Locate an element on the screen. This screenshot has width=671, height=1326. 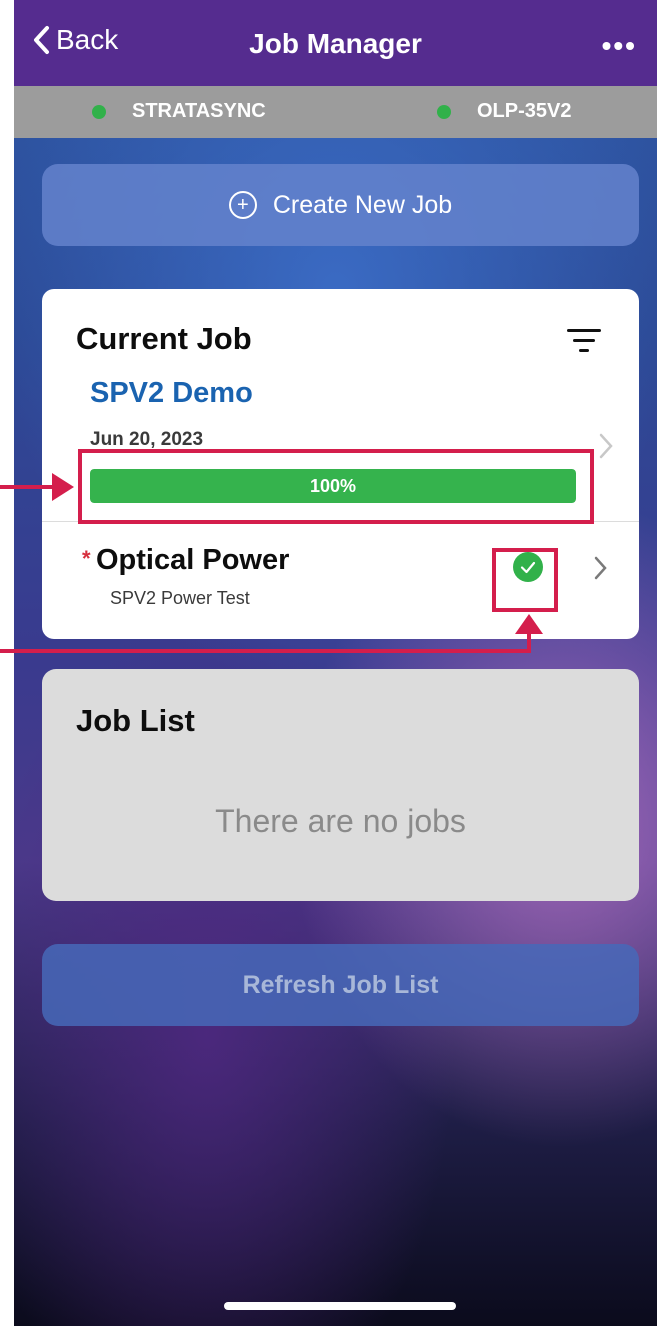
current-job-heading: Current Job is located at coordinates (164, 338).